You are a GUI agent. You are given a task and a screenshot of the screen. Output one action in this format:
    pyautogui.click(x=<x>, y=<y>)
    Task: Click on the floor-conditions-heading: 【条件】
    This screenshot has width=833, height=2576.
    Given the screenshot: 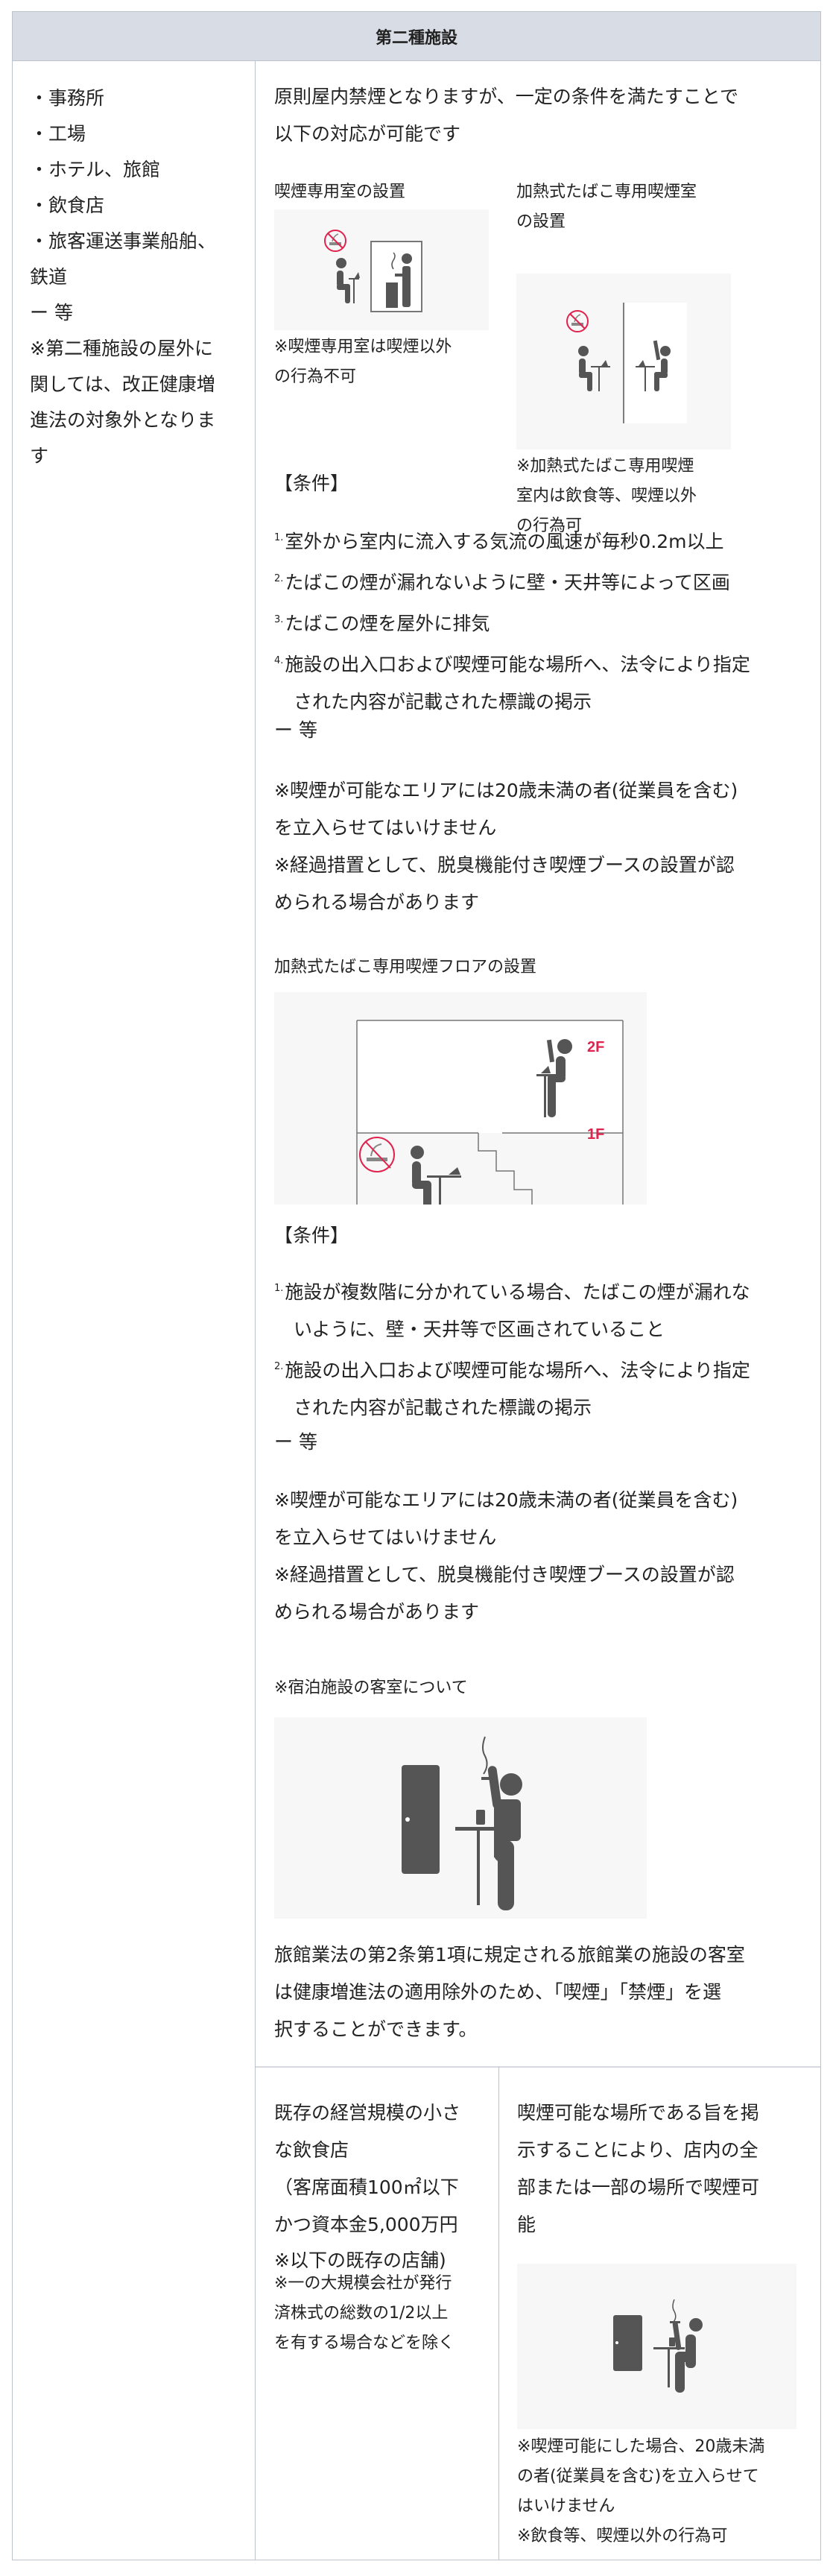 What is the action you would take?
    pyautogui.click(x=311, y=1235)
    